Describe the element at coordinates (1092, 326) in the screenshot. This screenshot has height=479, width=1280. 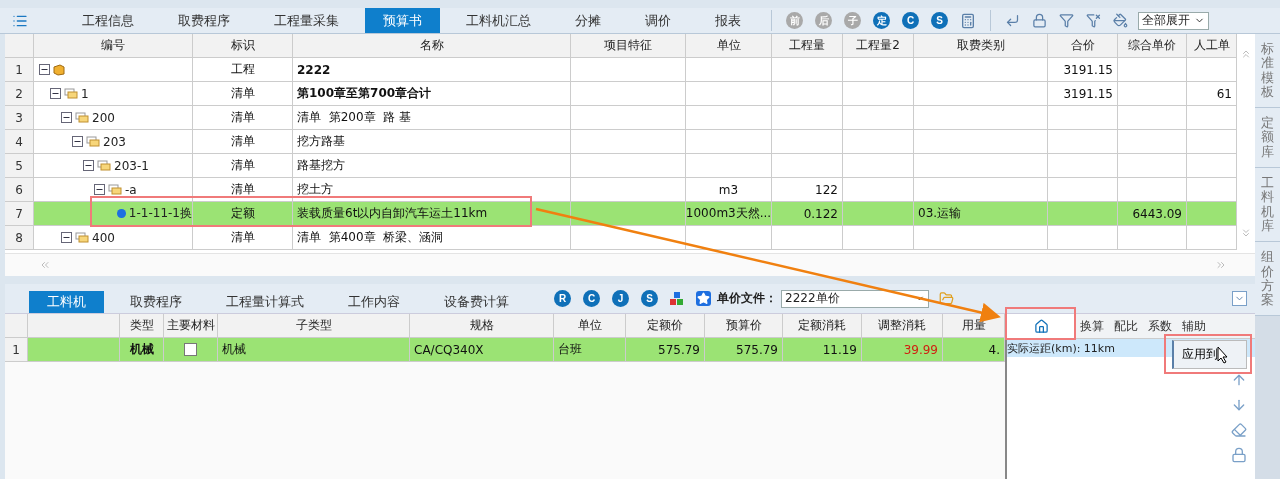
I see `tab: 换算` at that location.